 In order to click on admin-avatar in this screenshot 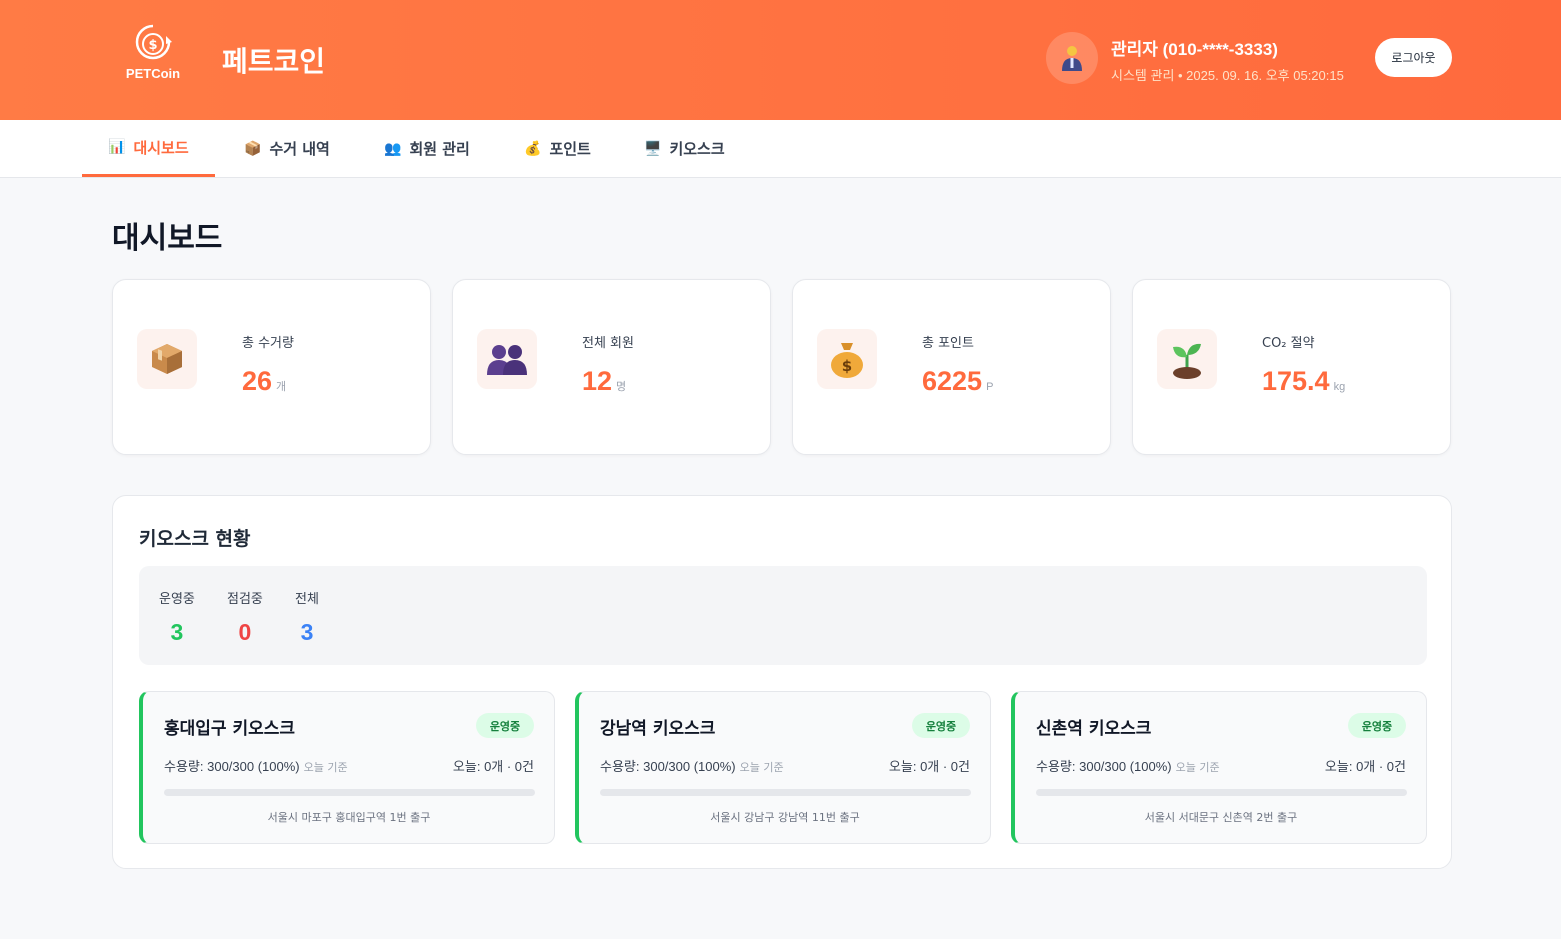, I will do `click(1072, 58)`.